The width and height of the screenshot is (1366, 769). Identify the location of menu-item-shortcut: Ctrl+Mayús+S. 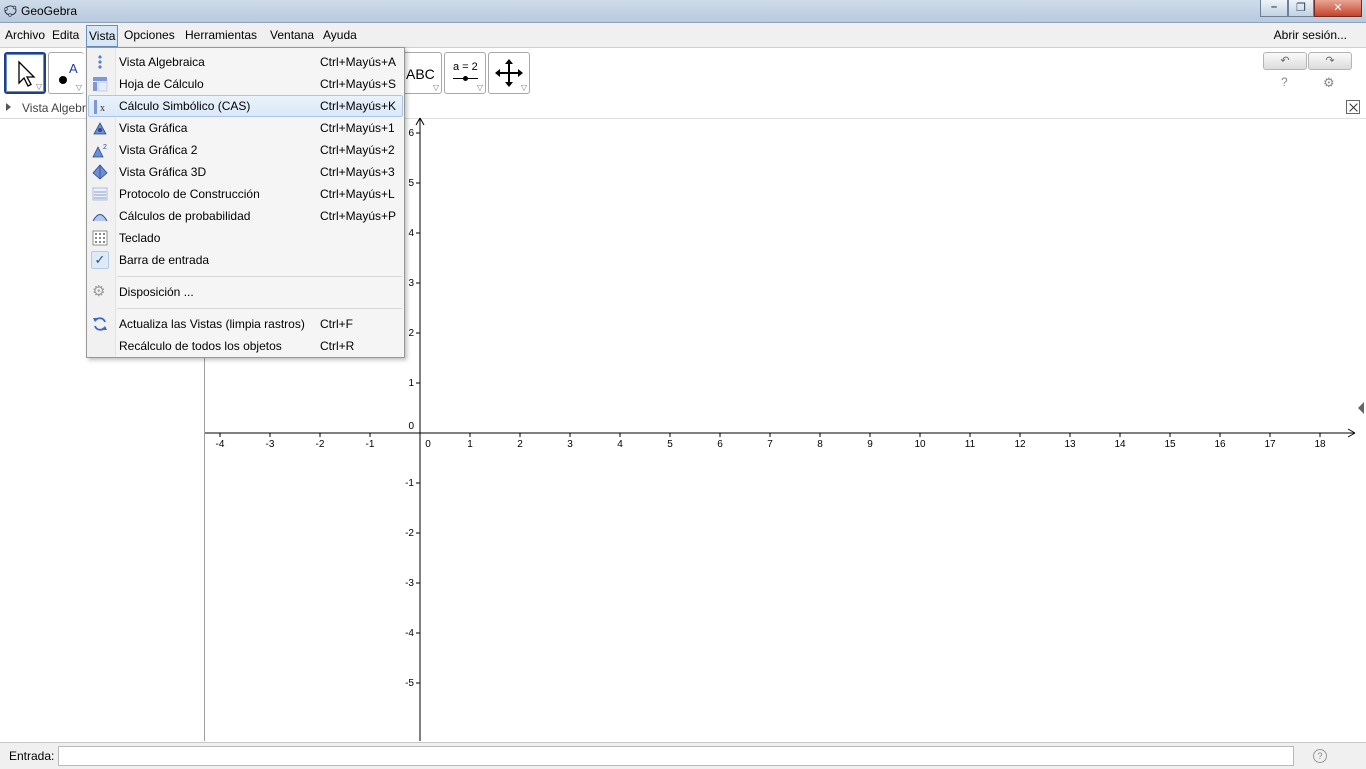
(358, 84).